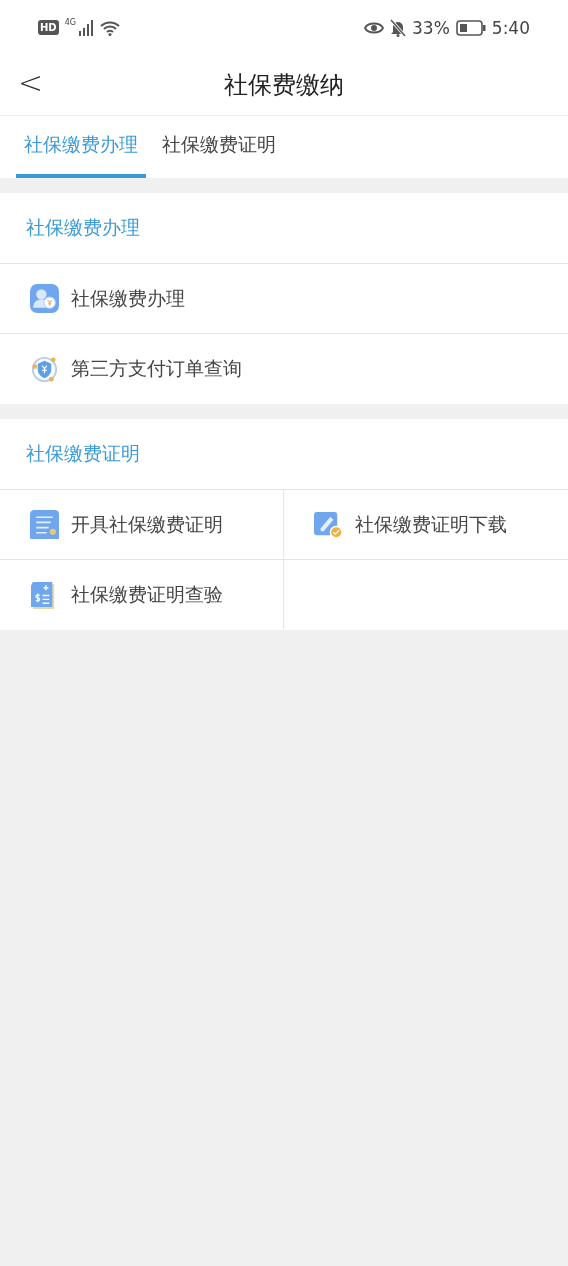 This screenshot has height=1266, width=568. What do you see at coordinates (431, 27) in the screenshot?
I see `battery-percent: 33%` at bounding box center [431, 27].